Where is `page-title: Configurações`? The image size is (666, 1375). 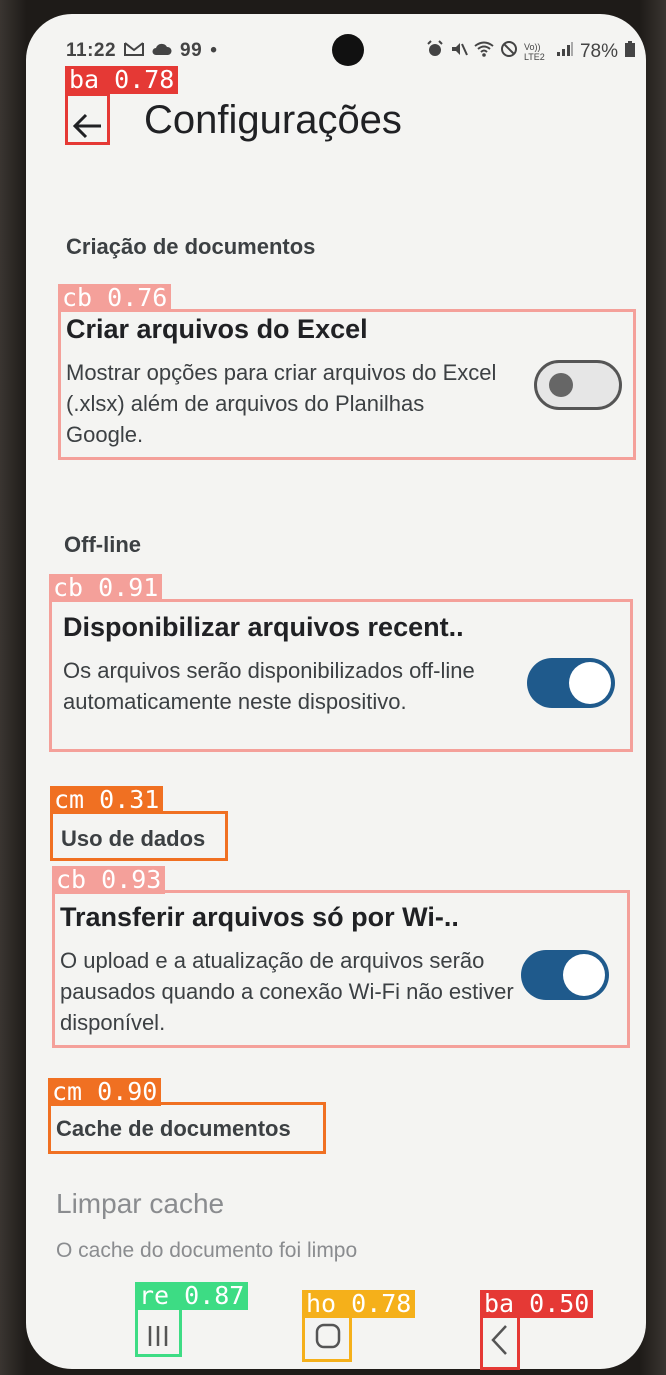 page-title: Configurações is located at coordinates (273, 120).